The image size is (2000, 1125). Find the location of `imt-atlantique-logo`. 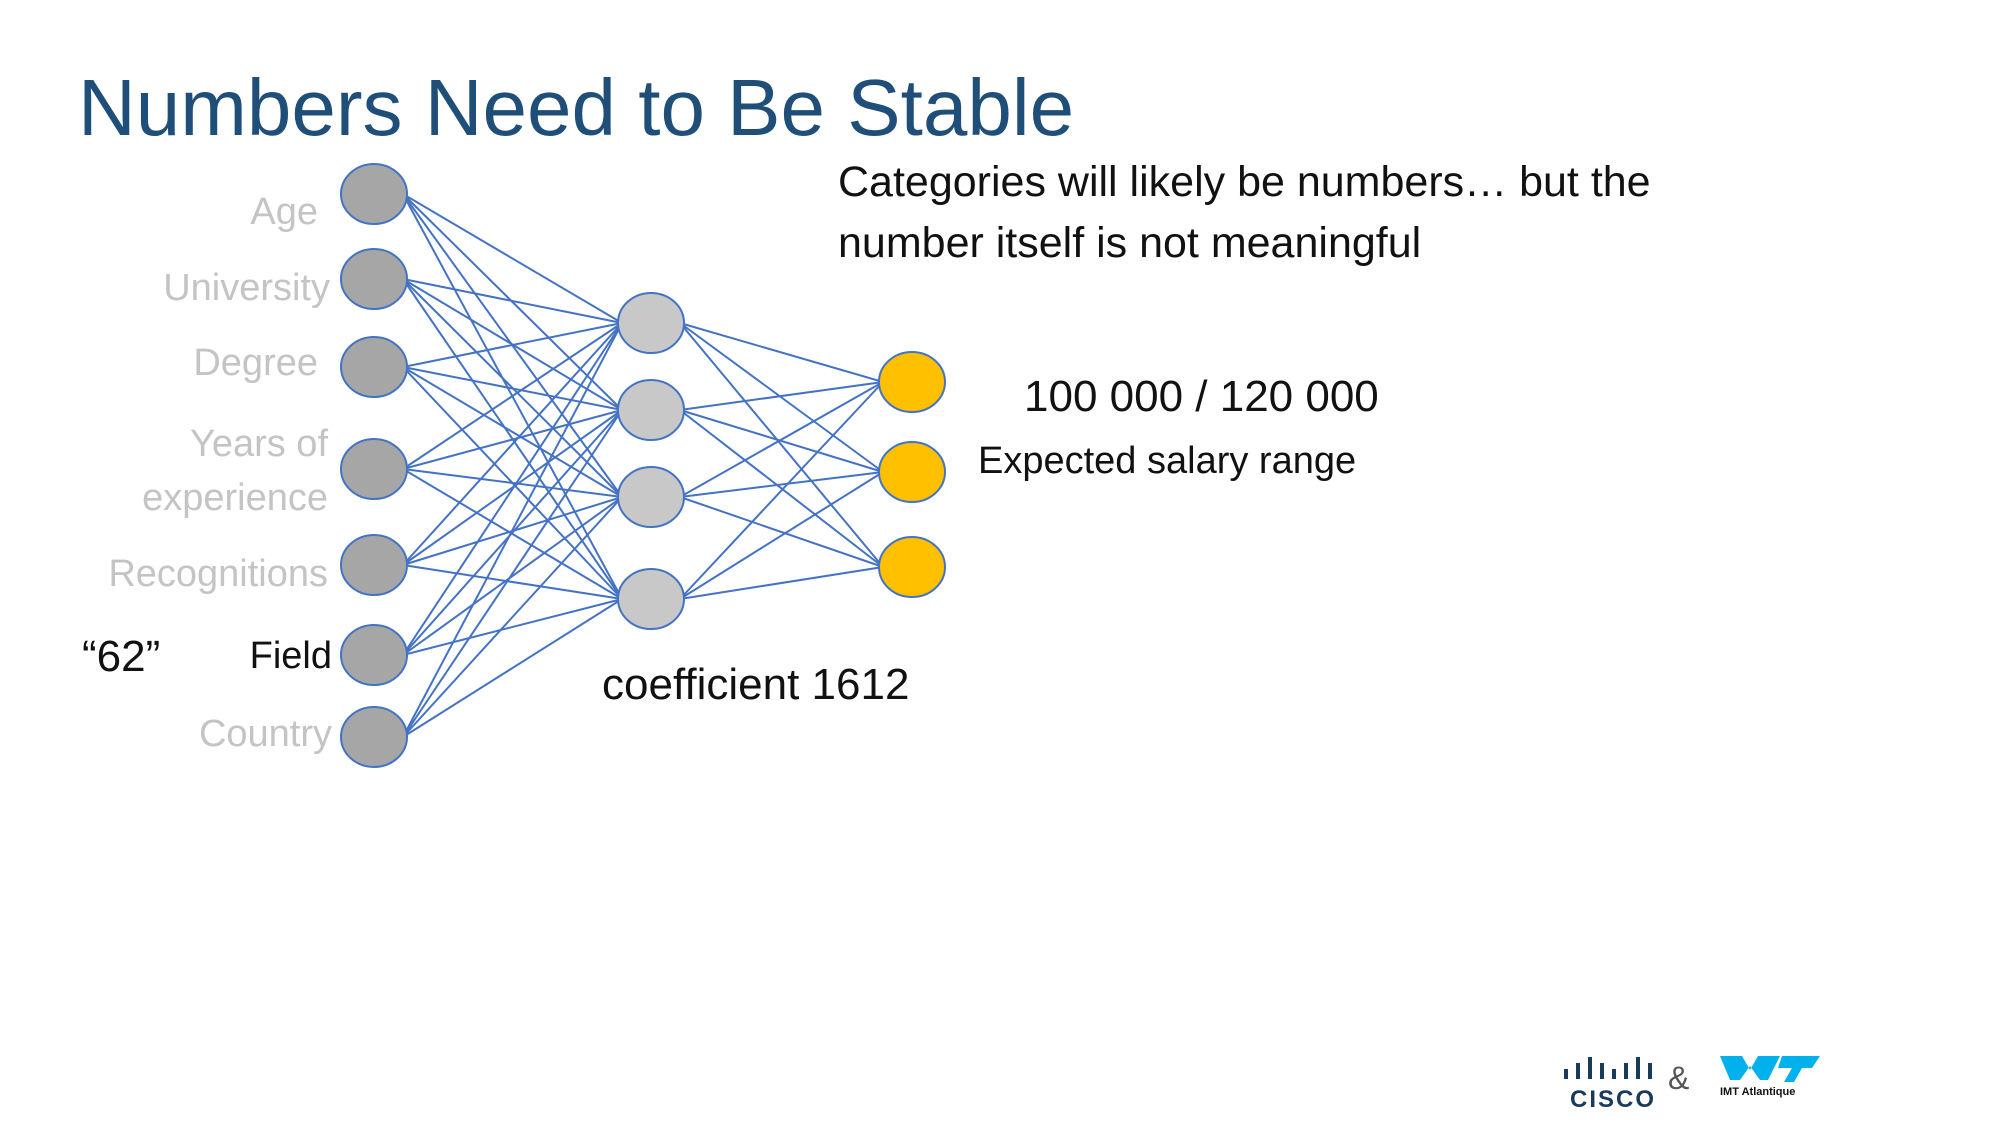

imt-atlantique-logo is located at coordinates (1770, 1072).